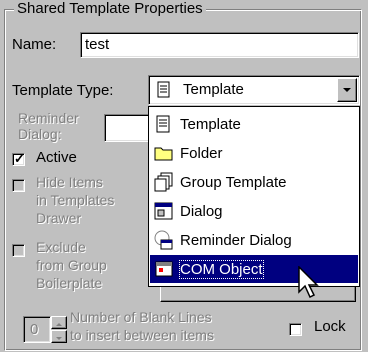  What do you see at coordinates (71, 265) in the screenshot?
I see `exclude-label: Exclude from Group Boilerplate` at bounding box center [71, 265].